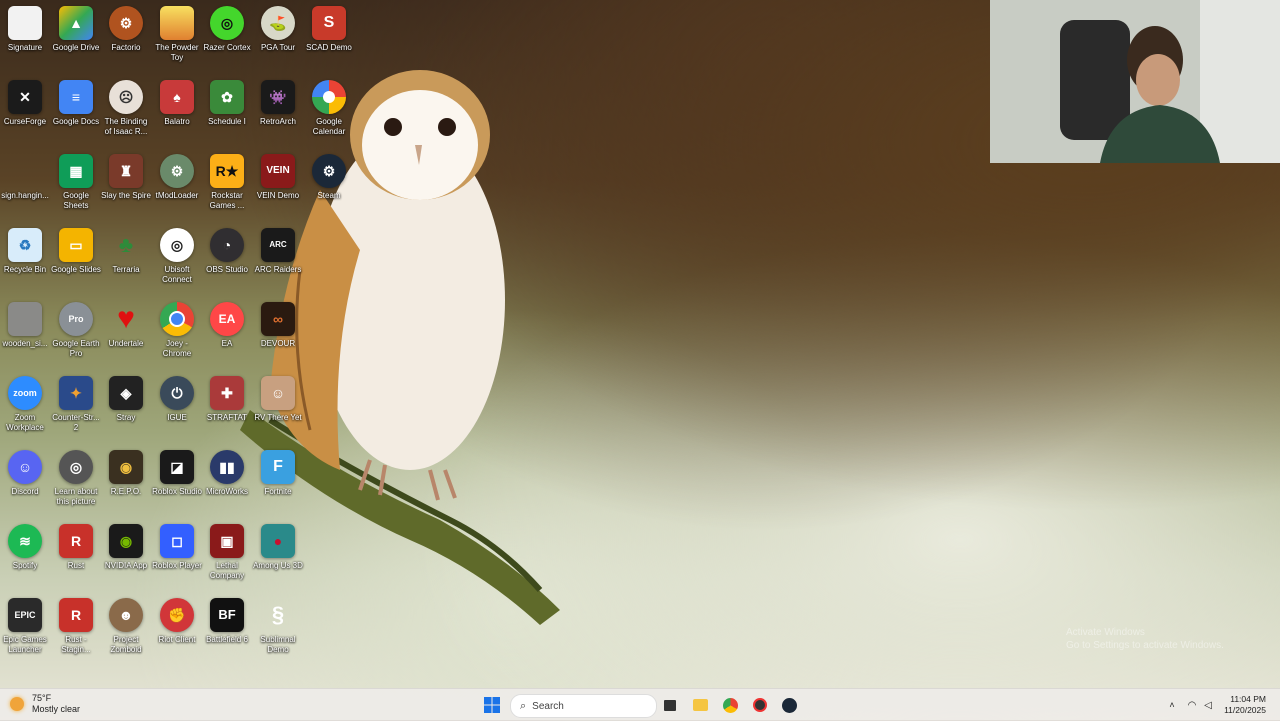 The height and width of the screenshot is (721, 1280). What do you see at coordinates (1192, 705) in the screenshot?
I see `wifi-button: ◠` at bounding box center [1192, 705].